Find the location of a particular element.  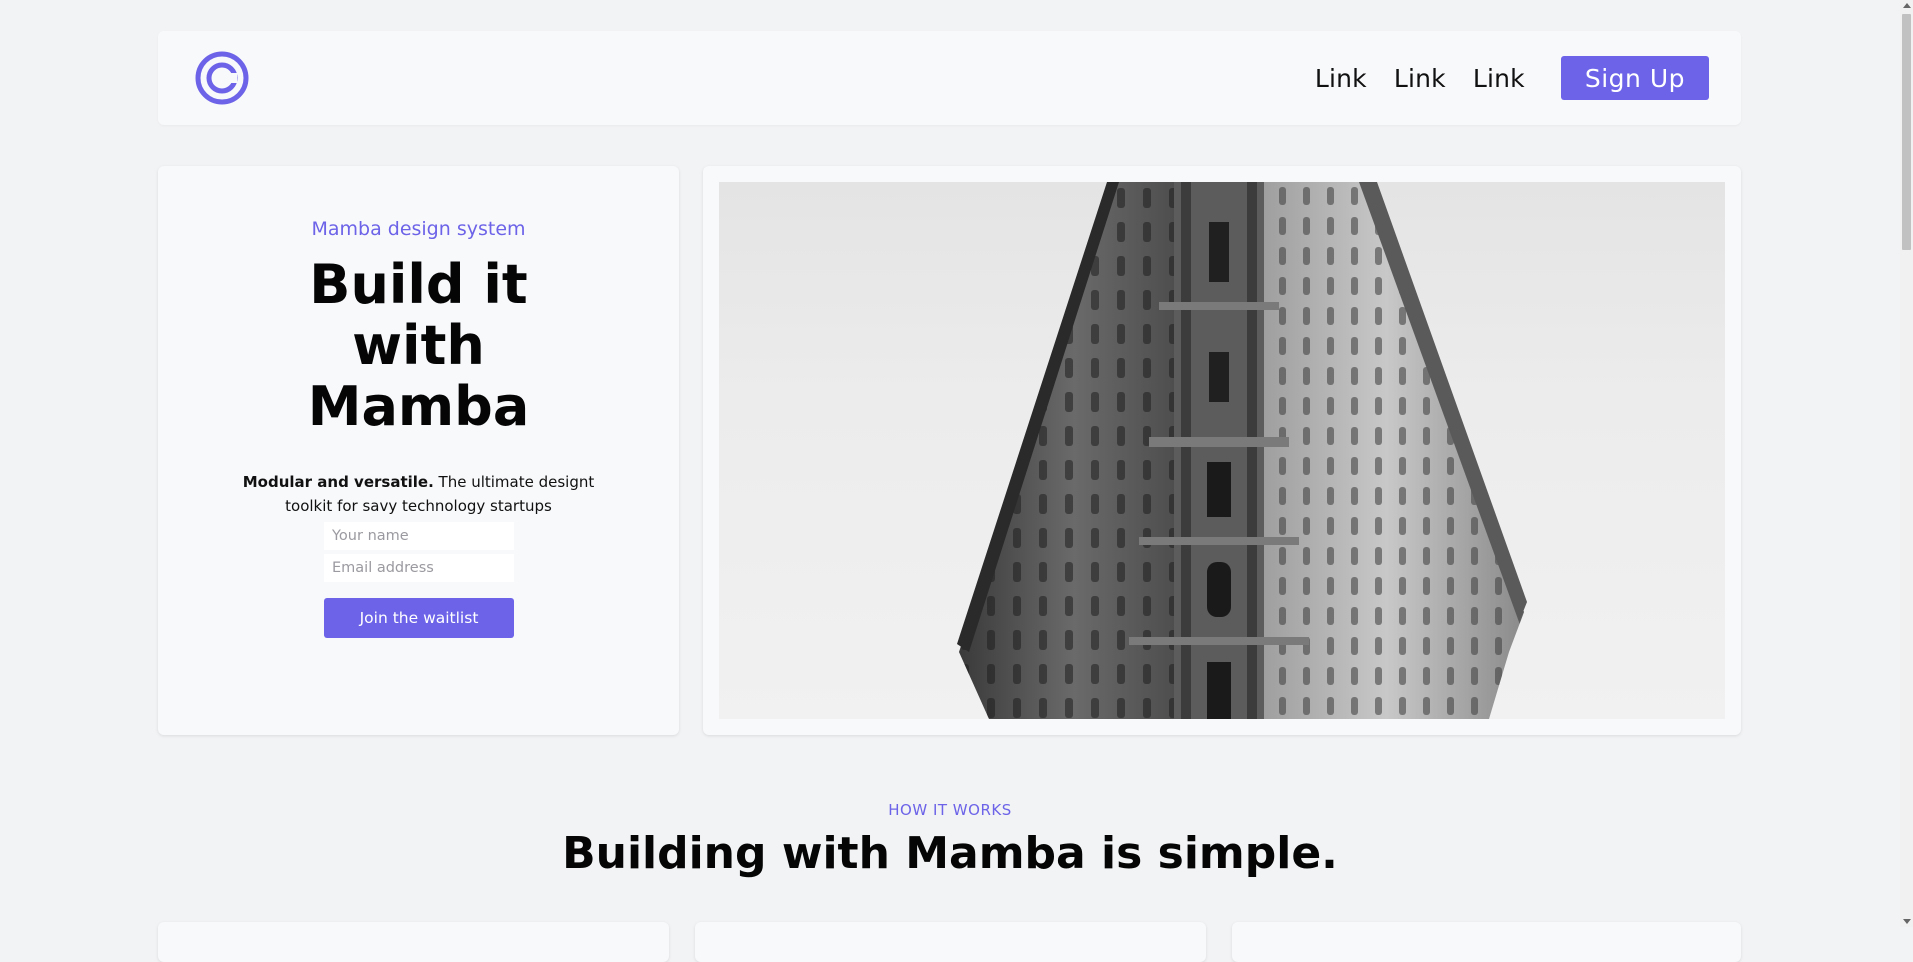

scroll-up-arrow-icon is located at coordinates (1907, 5).